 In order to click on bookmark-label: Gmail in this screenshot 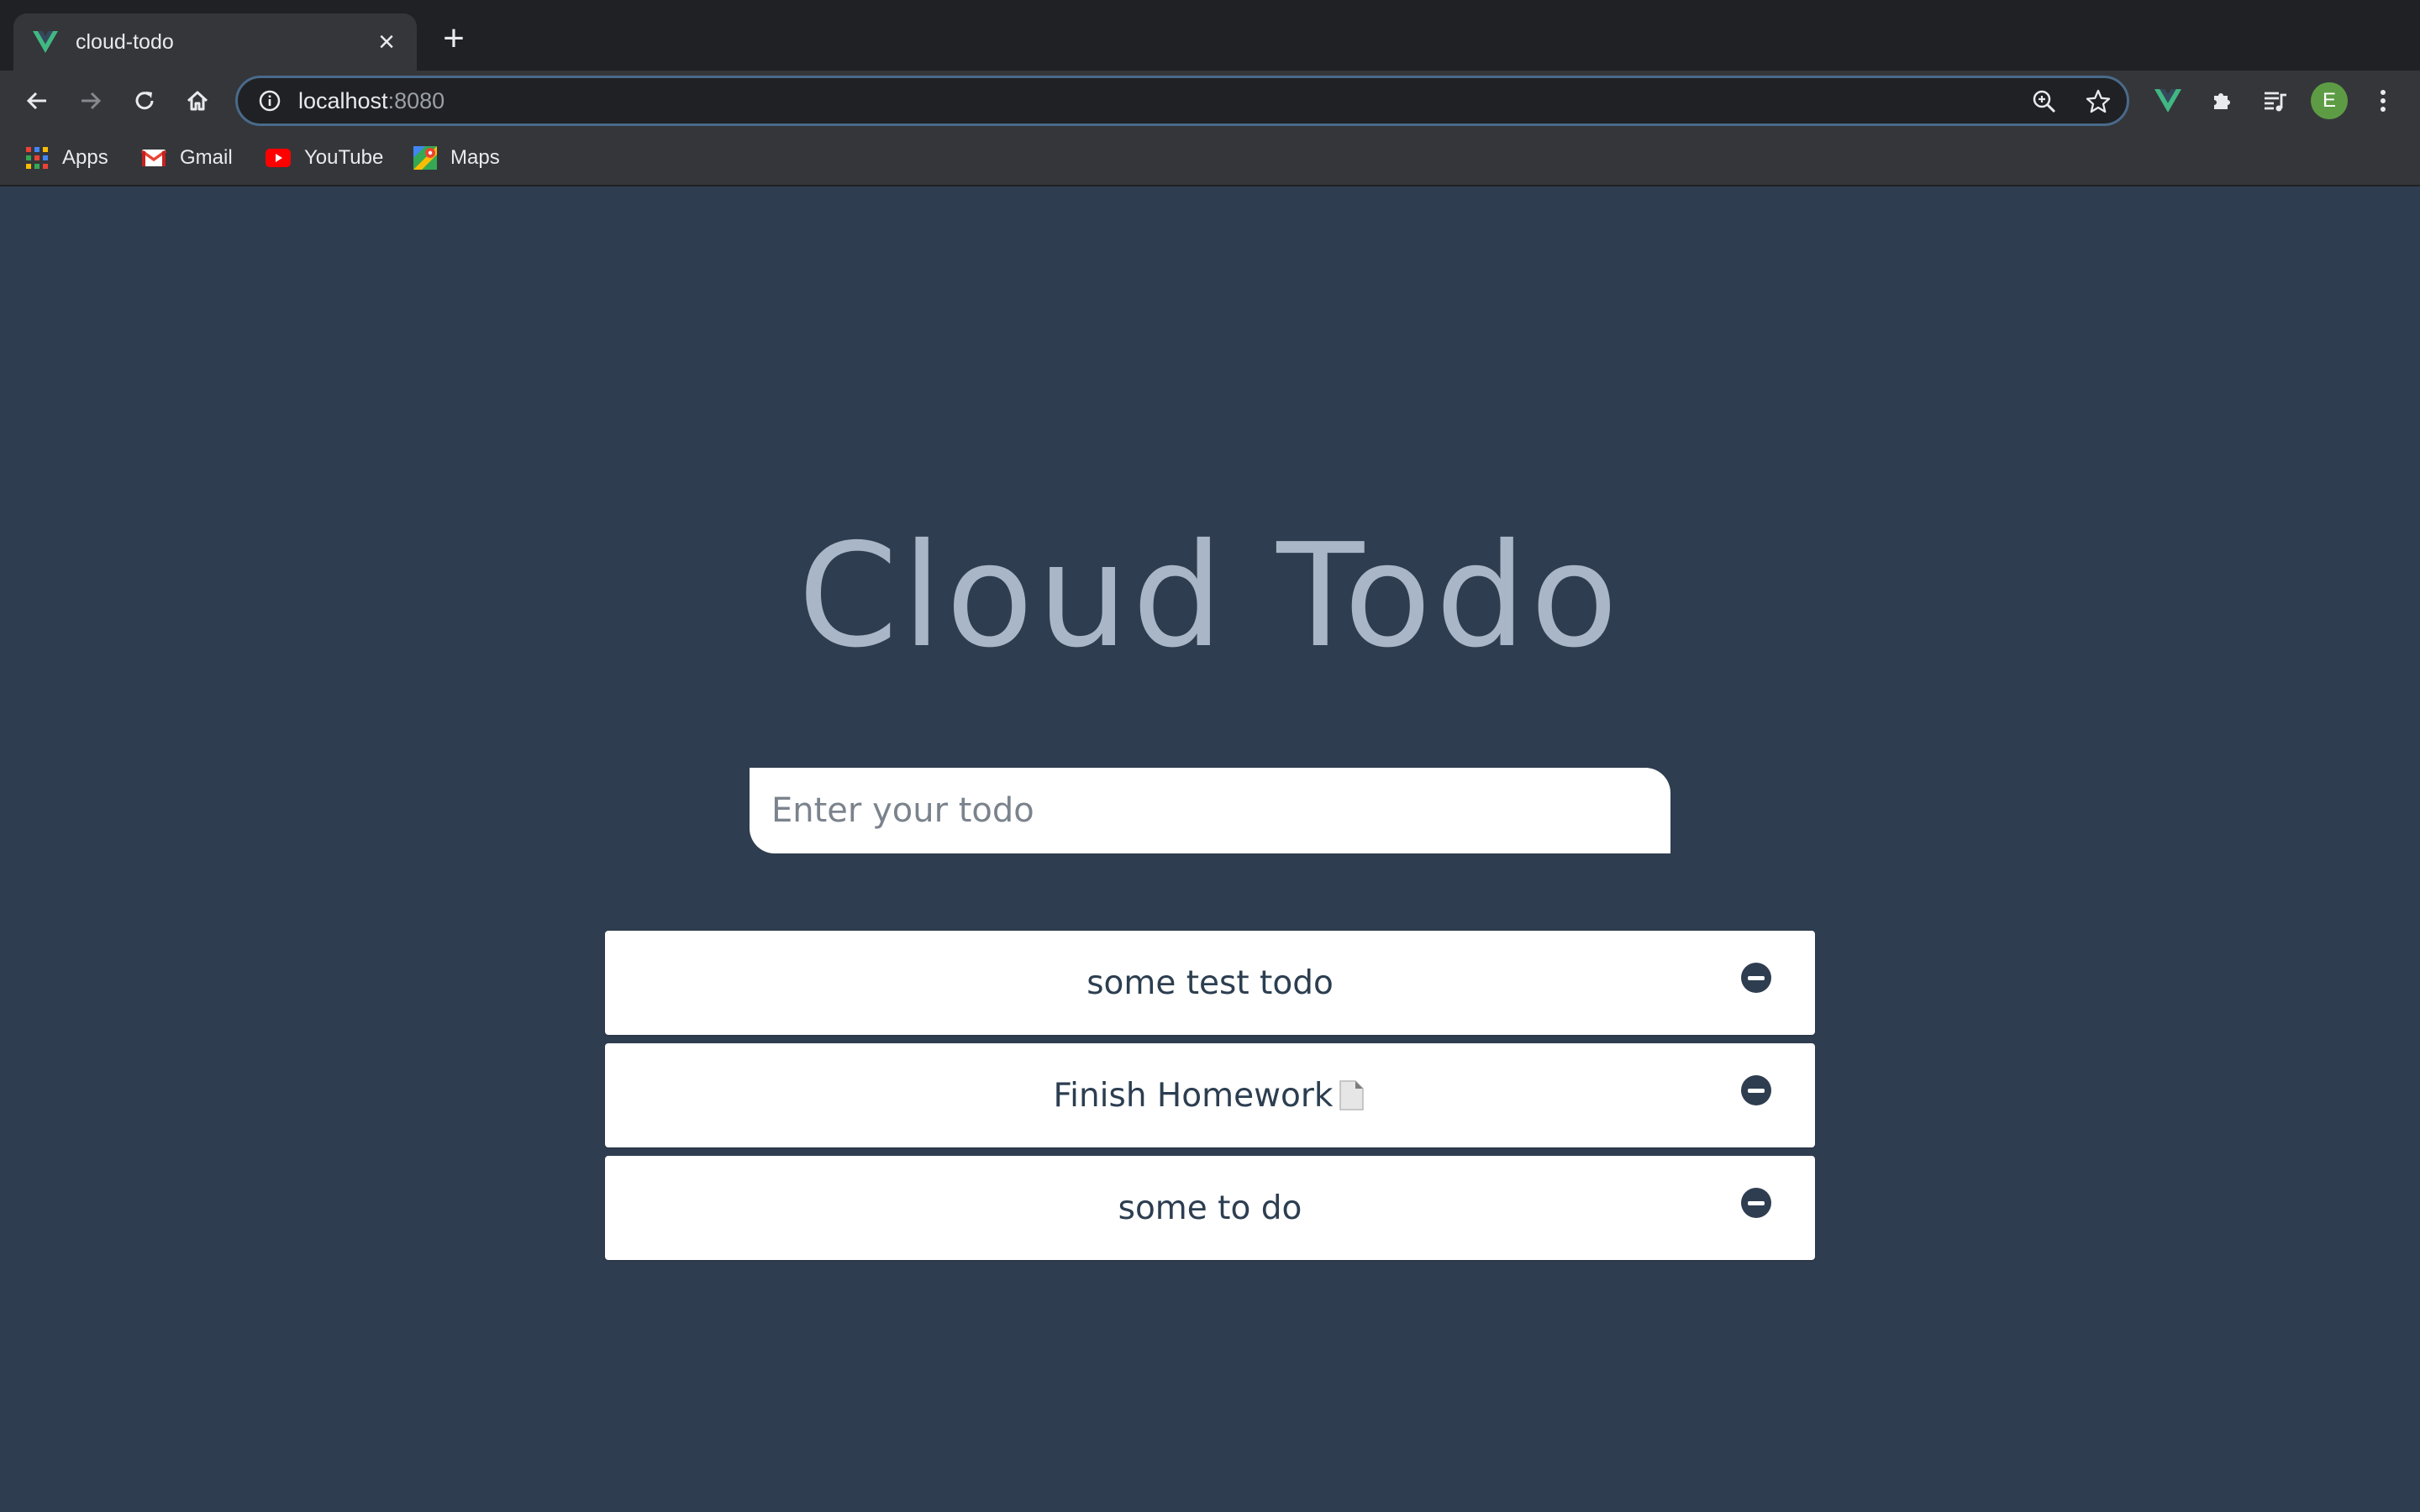, I will do `click(206, 157)`.